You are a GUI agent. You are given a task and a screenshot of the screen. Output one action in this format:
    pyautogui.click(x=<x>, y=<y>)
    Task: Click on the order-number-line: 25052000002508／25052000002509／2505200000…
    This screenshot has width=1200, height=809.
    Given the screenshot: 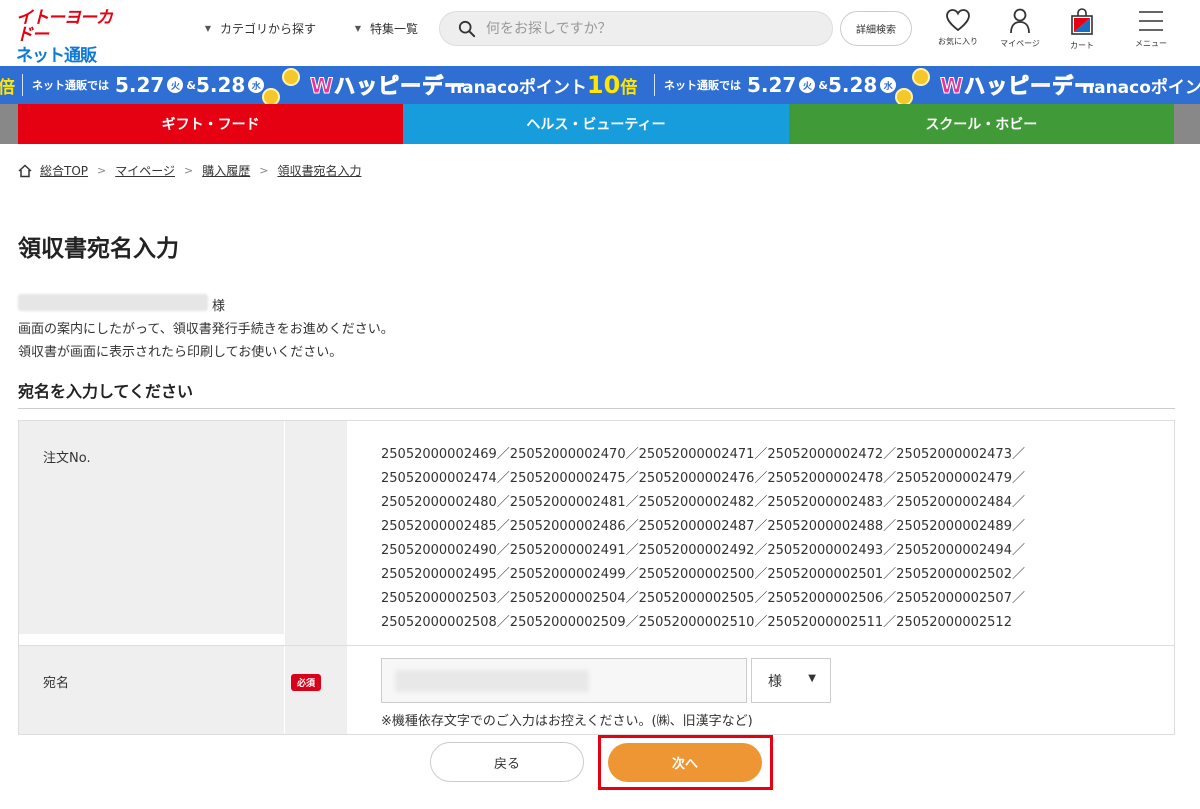 What is the action you would take?
    pyautogui.click(x=696, y=622)
    